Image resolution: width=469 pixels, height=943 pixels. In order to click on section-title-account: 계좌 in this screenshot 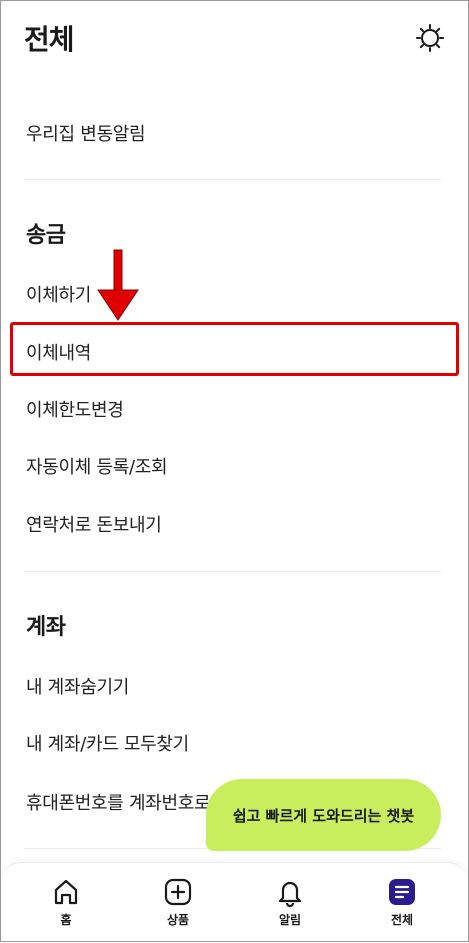, I will do `click(46, 627)`.